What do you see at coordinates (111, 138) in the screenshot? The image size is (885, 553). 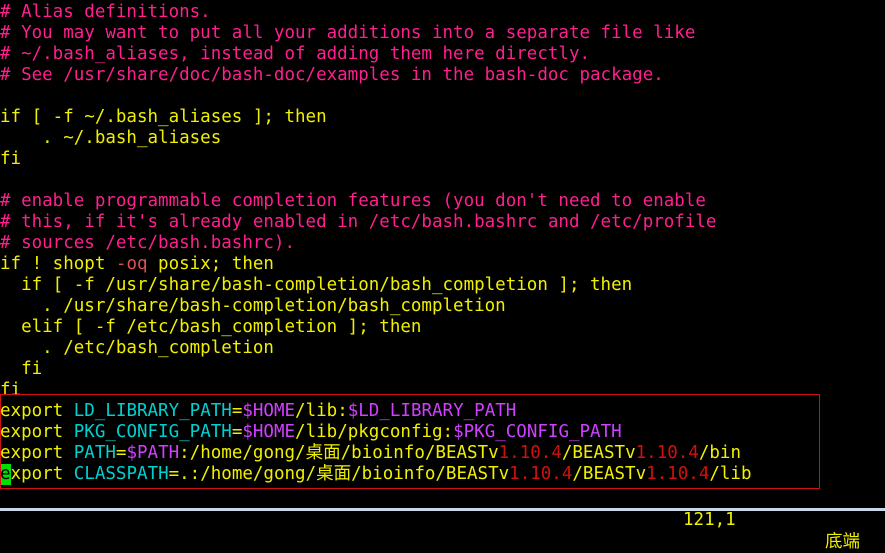 I see `code-line: . ~/.bash_aliases` at bounding box center [111, 138].